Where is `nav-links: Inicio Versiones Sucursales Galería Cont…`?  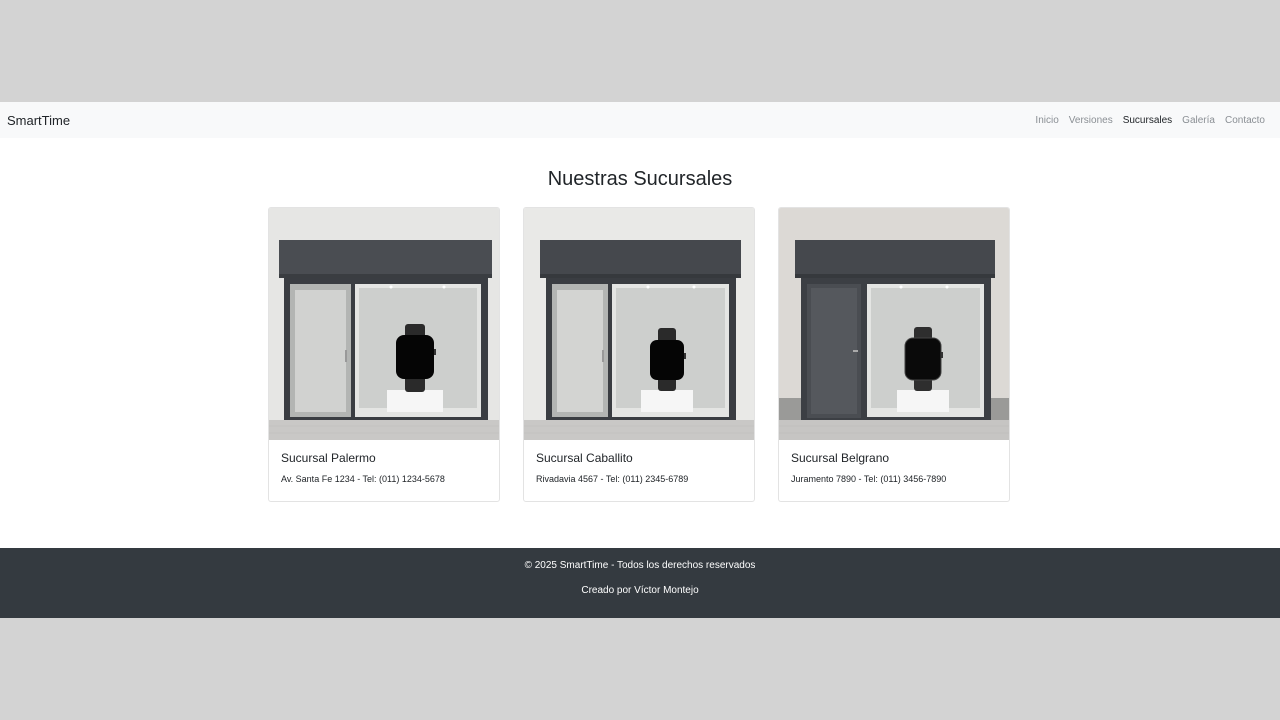 nav-links: Inicio Versiones Sucursales Galería Cont… is located at coordinates (1145, 120).